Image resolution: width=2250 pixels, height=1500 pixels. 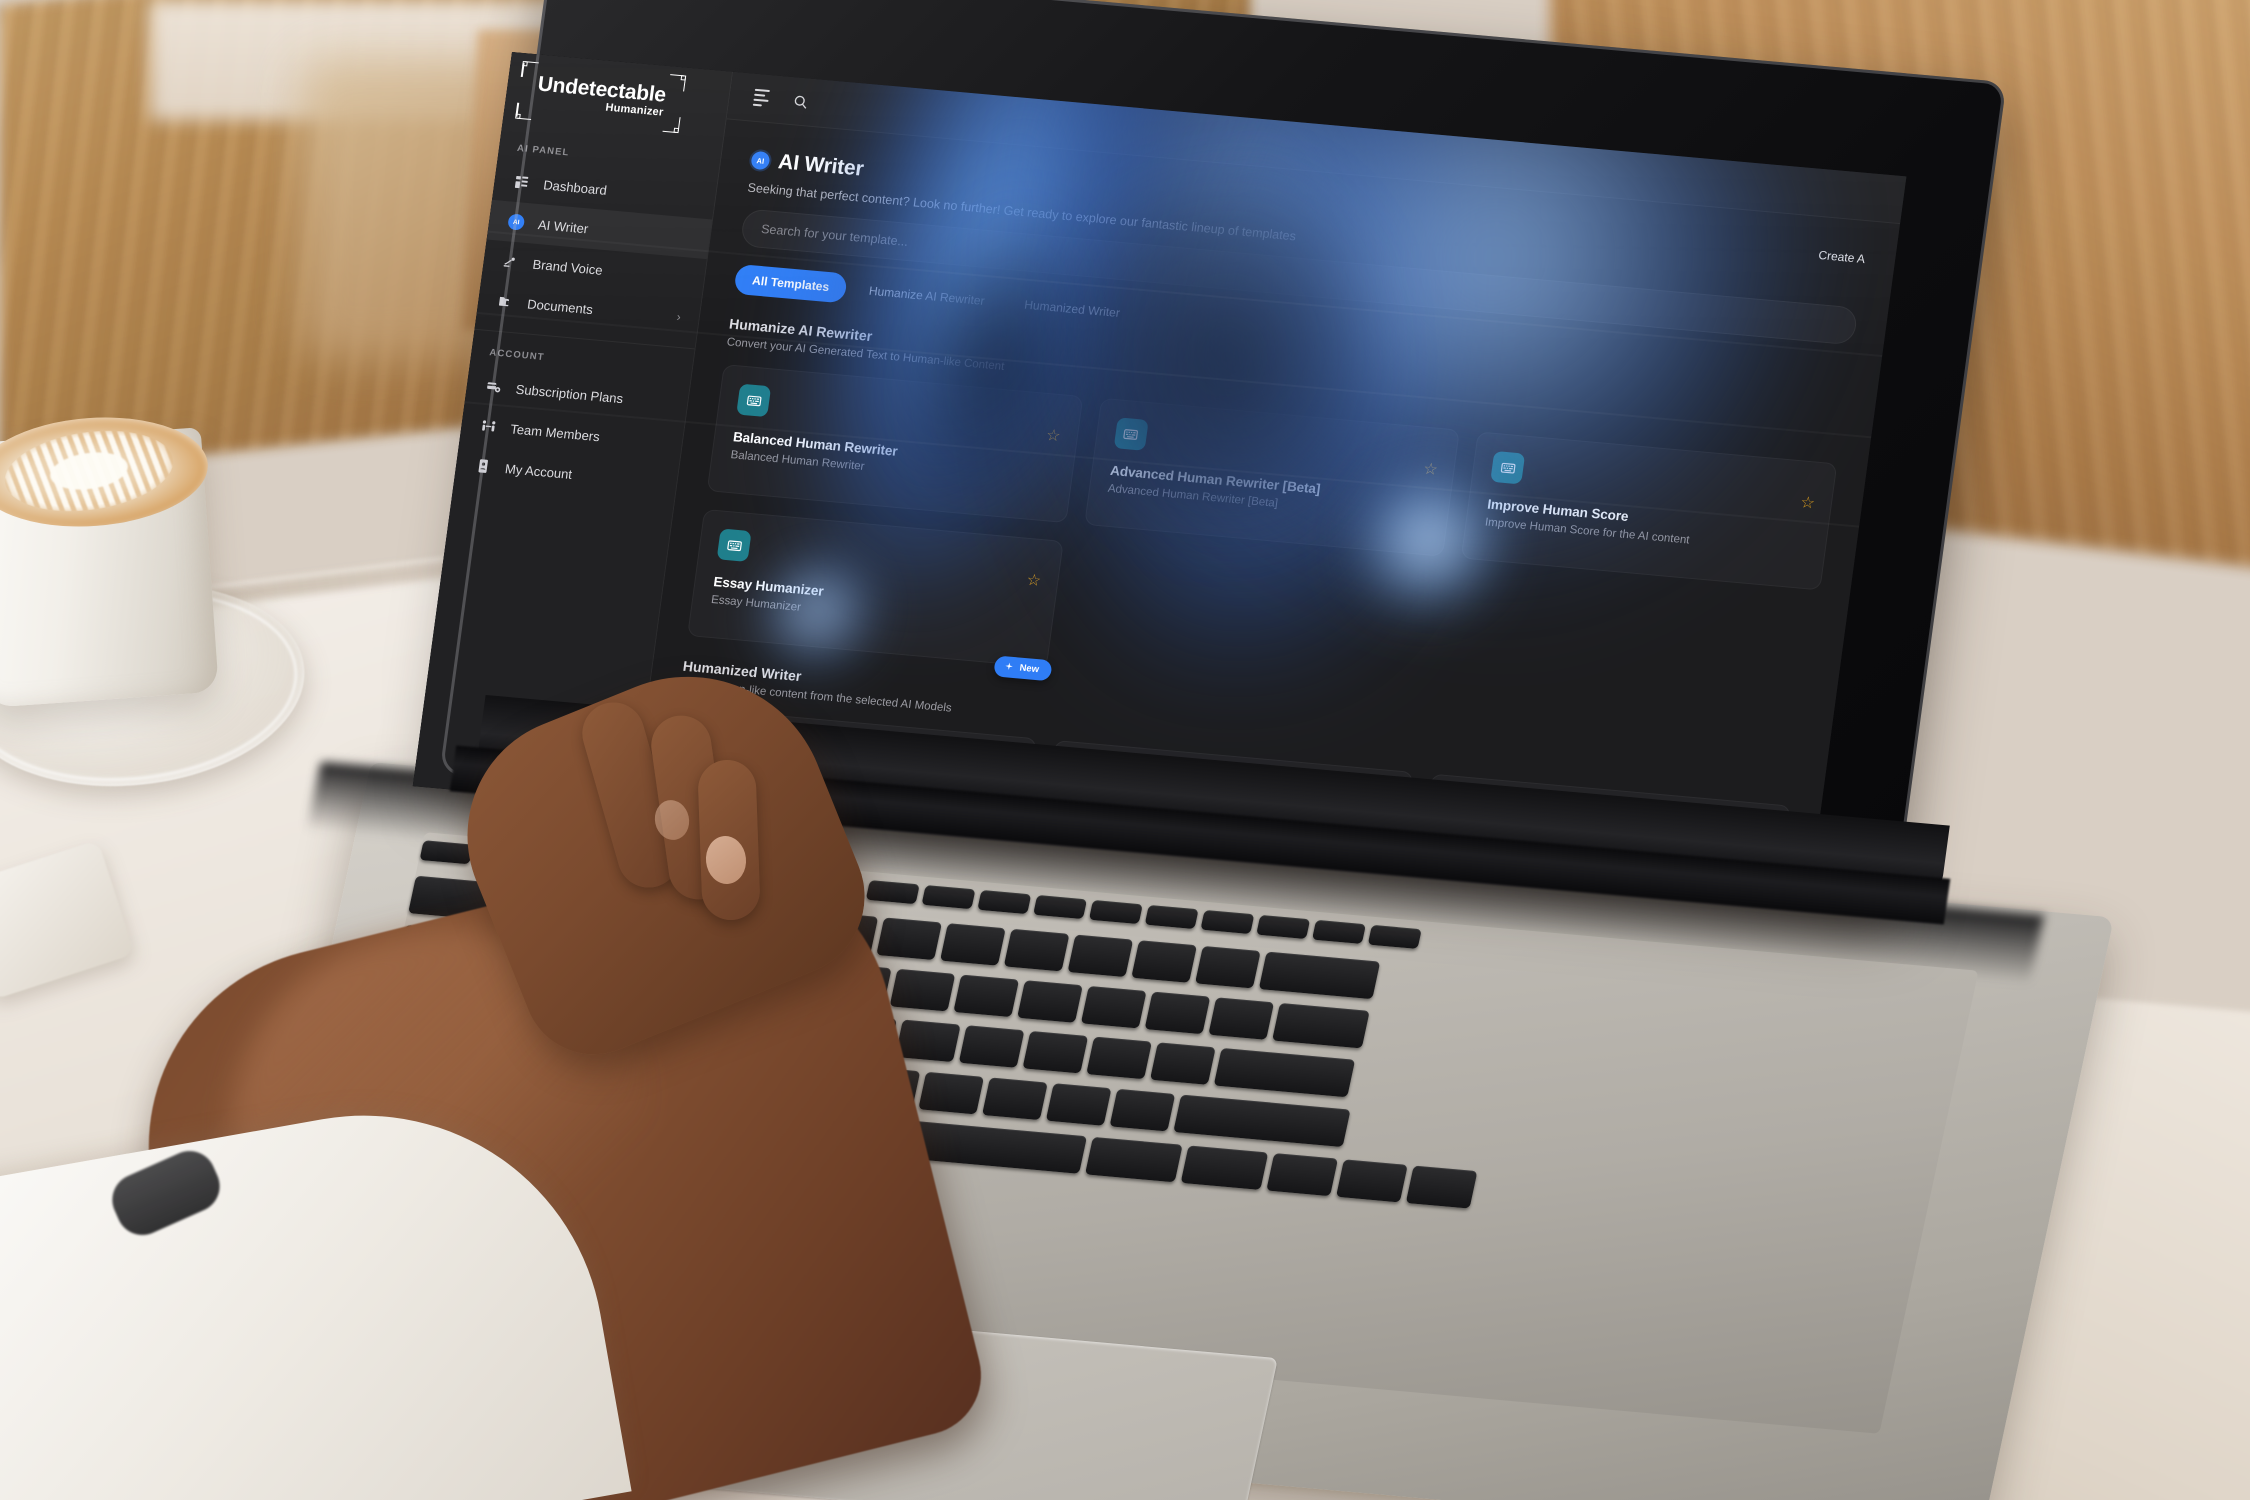 I want to click on tab-humanize-ai-rewriter: Humanize AI Rewriter, so click(x=926, y=295).